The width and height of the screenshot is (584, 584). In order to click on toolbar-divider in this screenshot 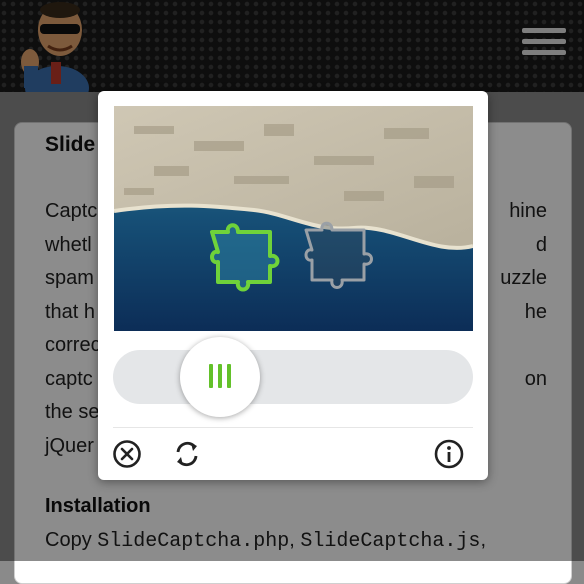, I will do `click(293, 427)`.